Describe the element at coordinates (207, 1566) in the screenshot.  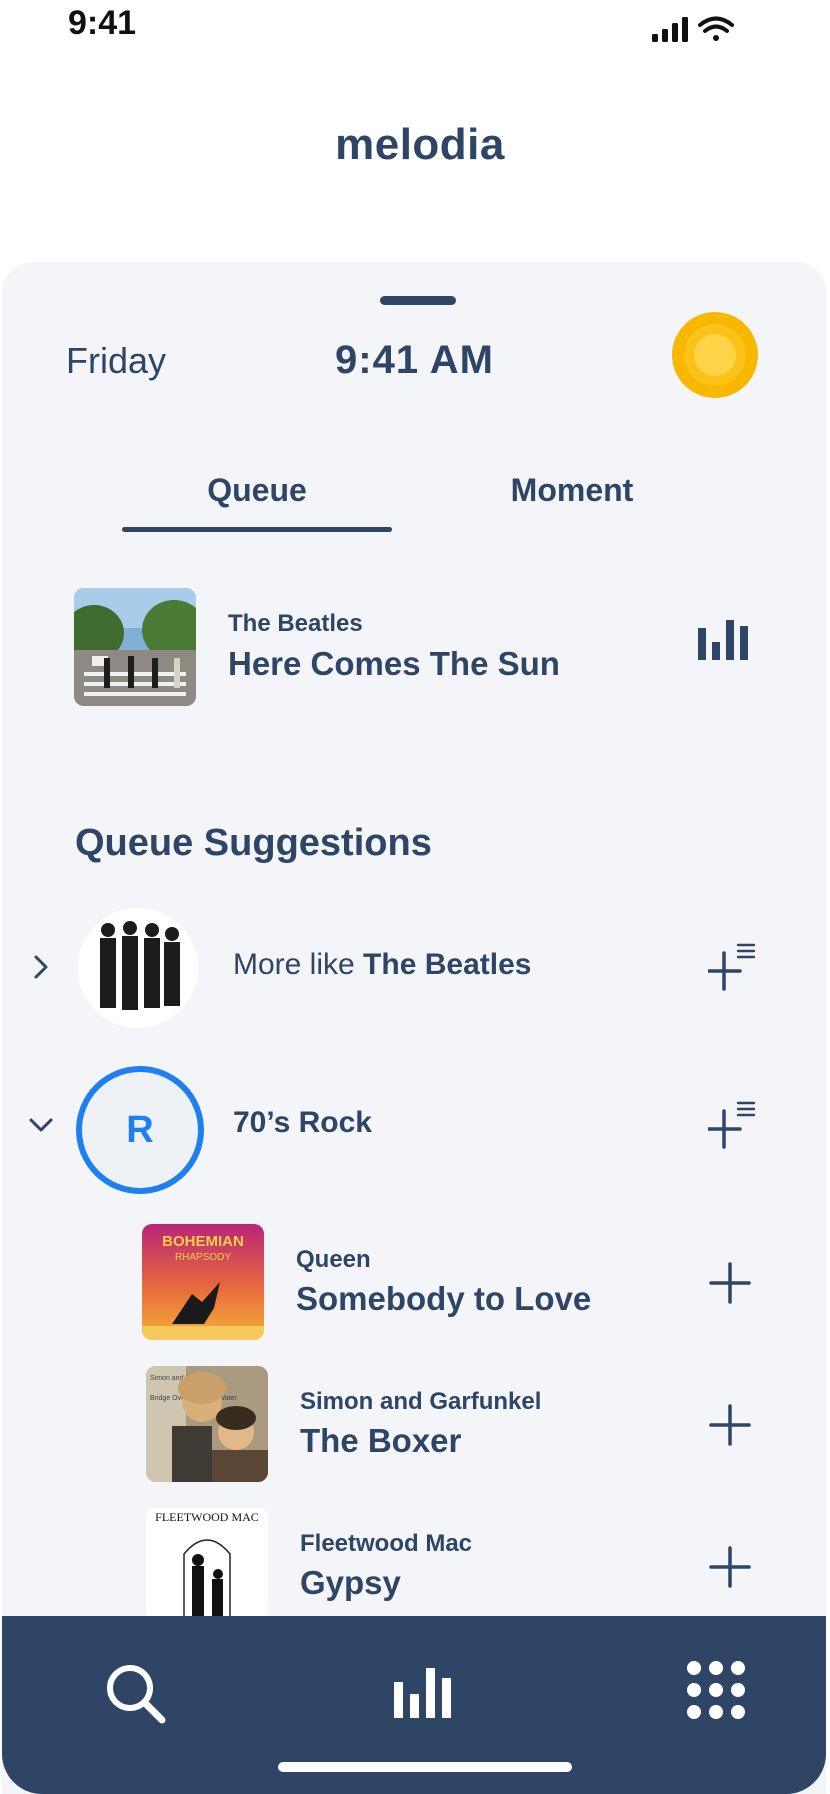
I see `track-album-art: FLEETWOOD MAC` at that location.